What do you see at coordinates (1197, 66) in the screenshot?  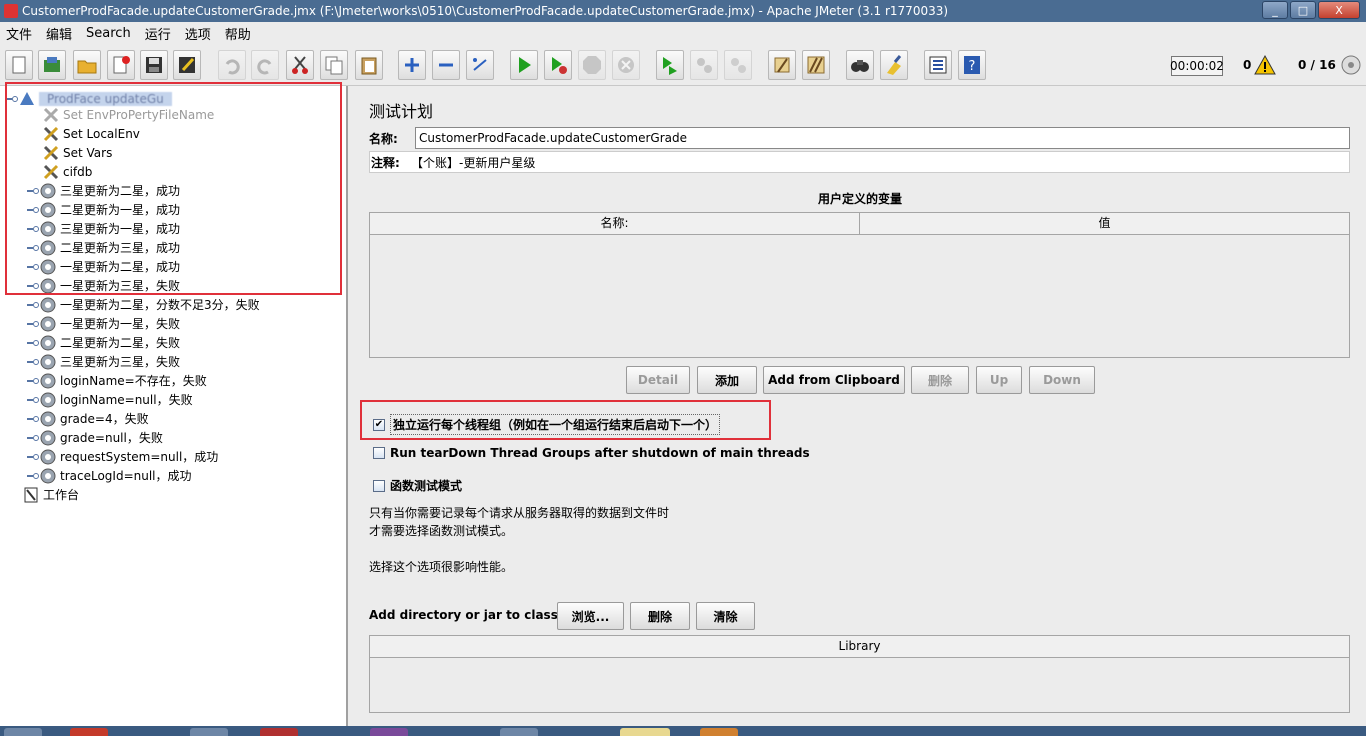 I see `elapsed-timer: 00:00:02` at bounding box center [1197, 66].